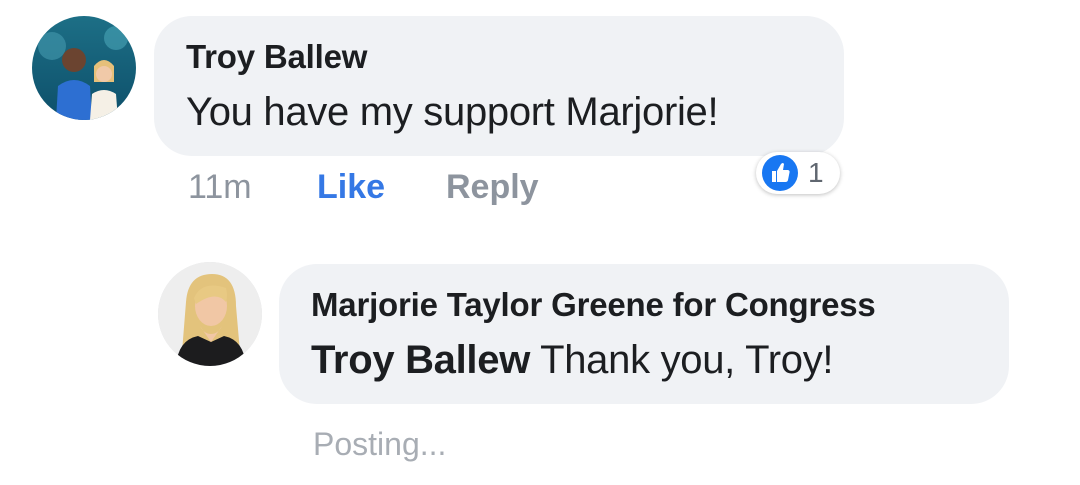 The image size is (1080, 485). I want to click on reply-author-name: Marjorie Taylor Greene for Congress, so click(593, 305).